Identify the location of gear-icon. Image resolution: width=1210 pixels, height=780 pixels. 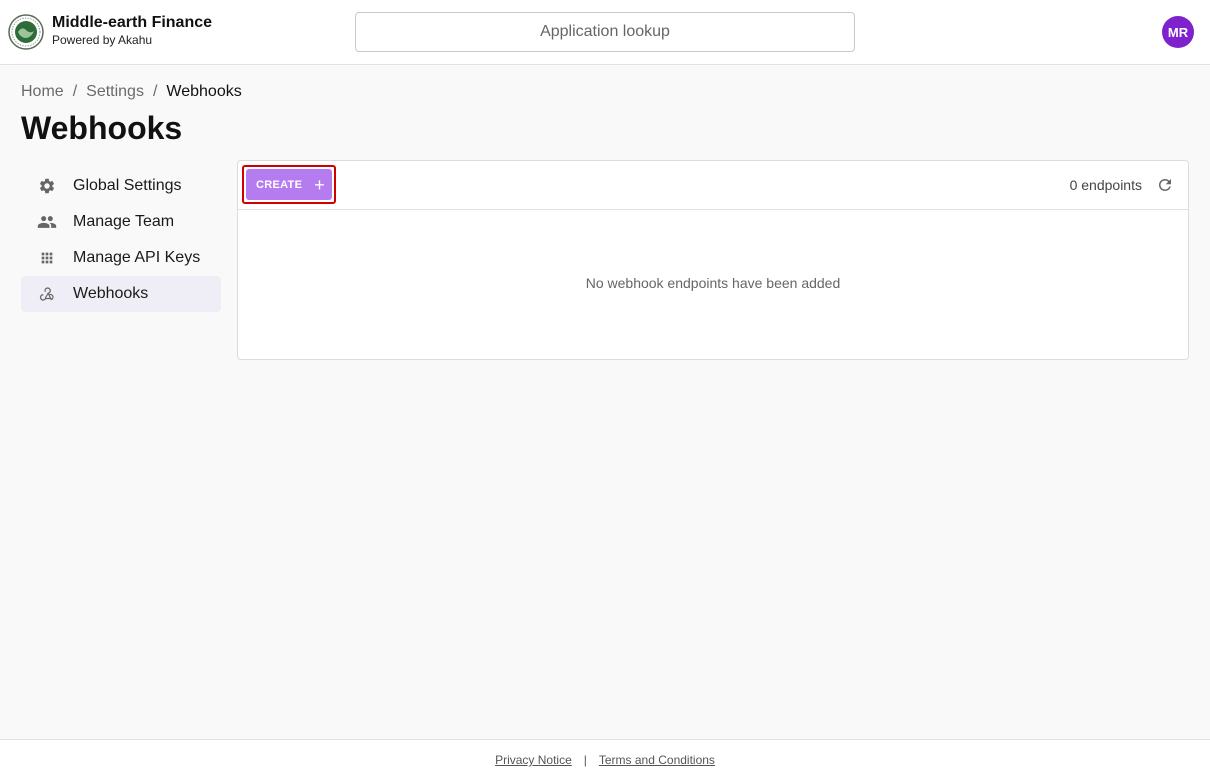
(47, 186).